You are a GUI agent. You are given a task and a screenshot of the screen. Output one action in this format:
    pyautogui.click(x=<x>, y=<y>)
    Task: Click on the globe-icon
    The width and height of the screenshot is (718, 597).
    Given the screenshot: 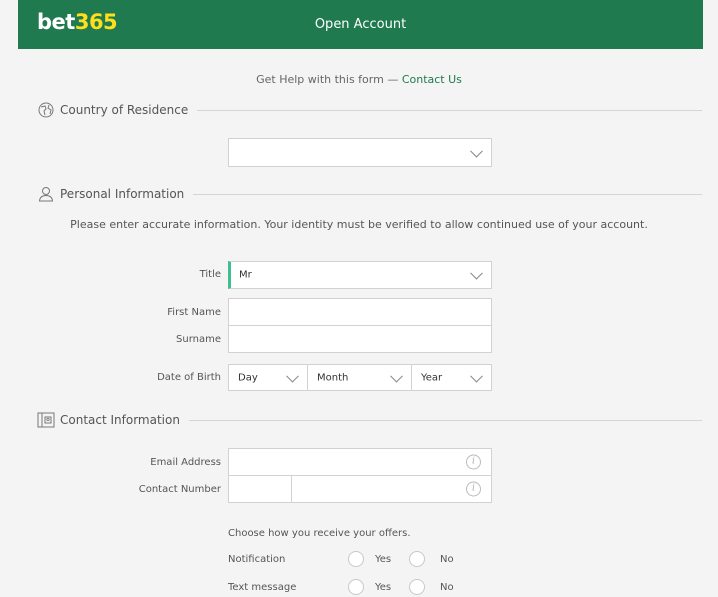 What is the action you would take?
    pyautogui.click(x=46, y=110)
    